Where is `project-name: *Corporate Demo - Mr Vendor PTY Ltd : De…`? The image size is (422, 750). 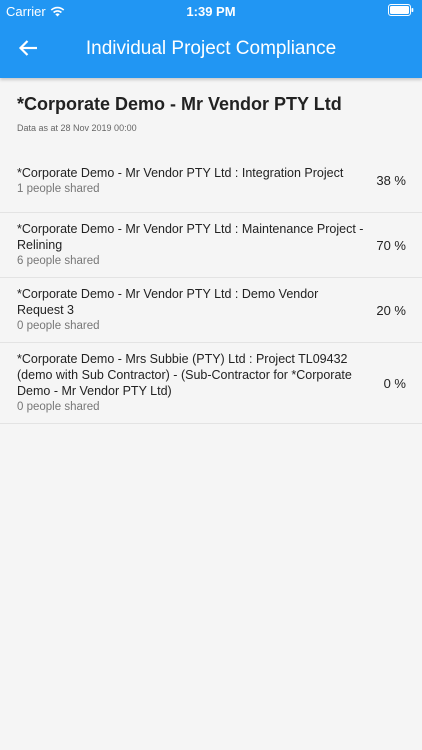 project-name: *Corporate Demo - Mr Vendor PTY Ltd : De… is located at coordinates (168, 302).